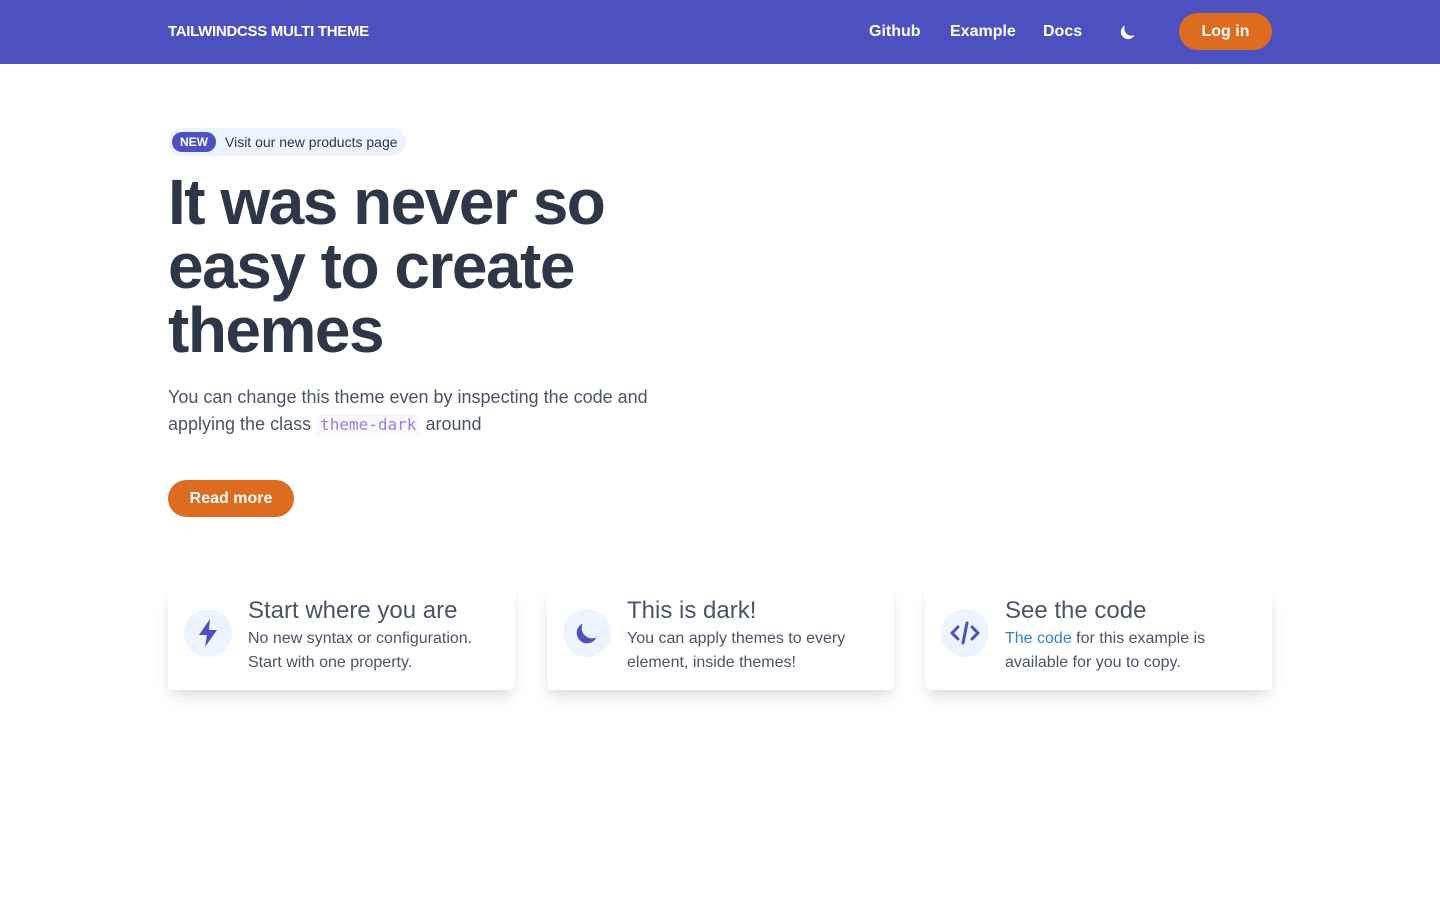  What do you see at coordinates (268, 32) in the screenshot?
I see `brand-logo: TAILWINDCSS MULTI THEME` at bounding box center [268, 32].